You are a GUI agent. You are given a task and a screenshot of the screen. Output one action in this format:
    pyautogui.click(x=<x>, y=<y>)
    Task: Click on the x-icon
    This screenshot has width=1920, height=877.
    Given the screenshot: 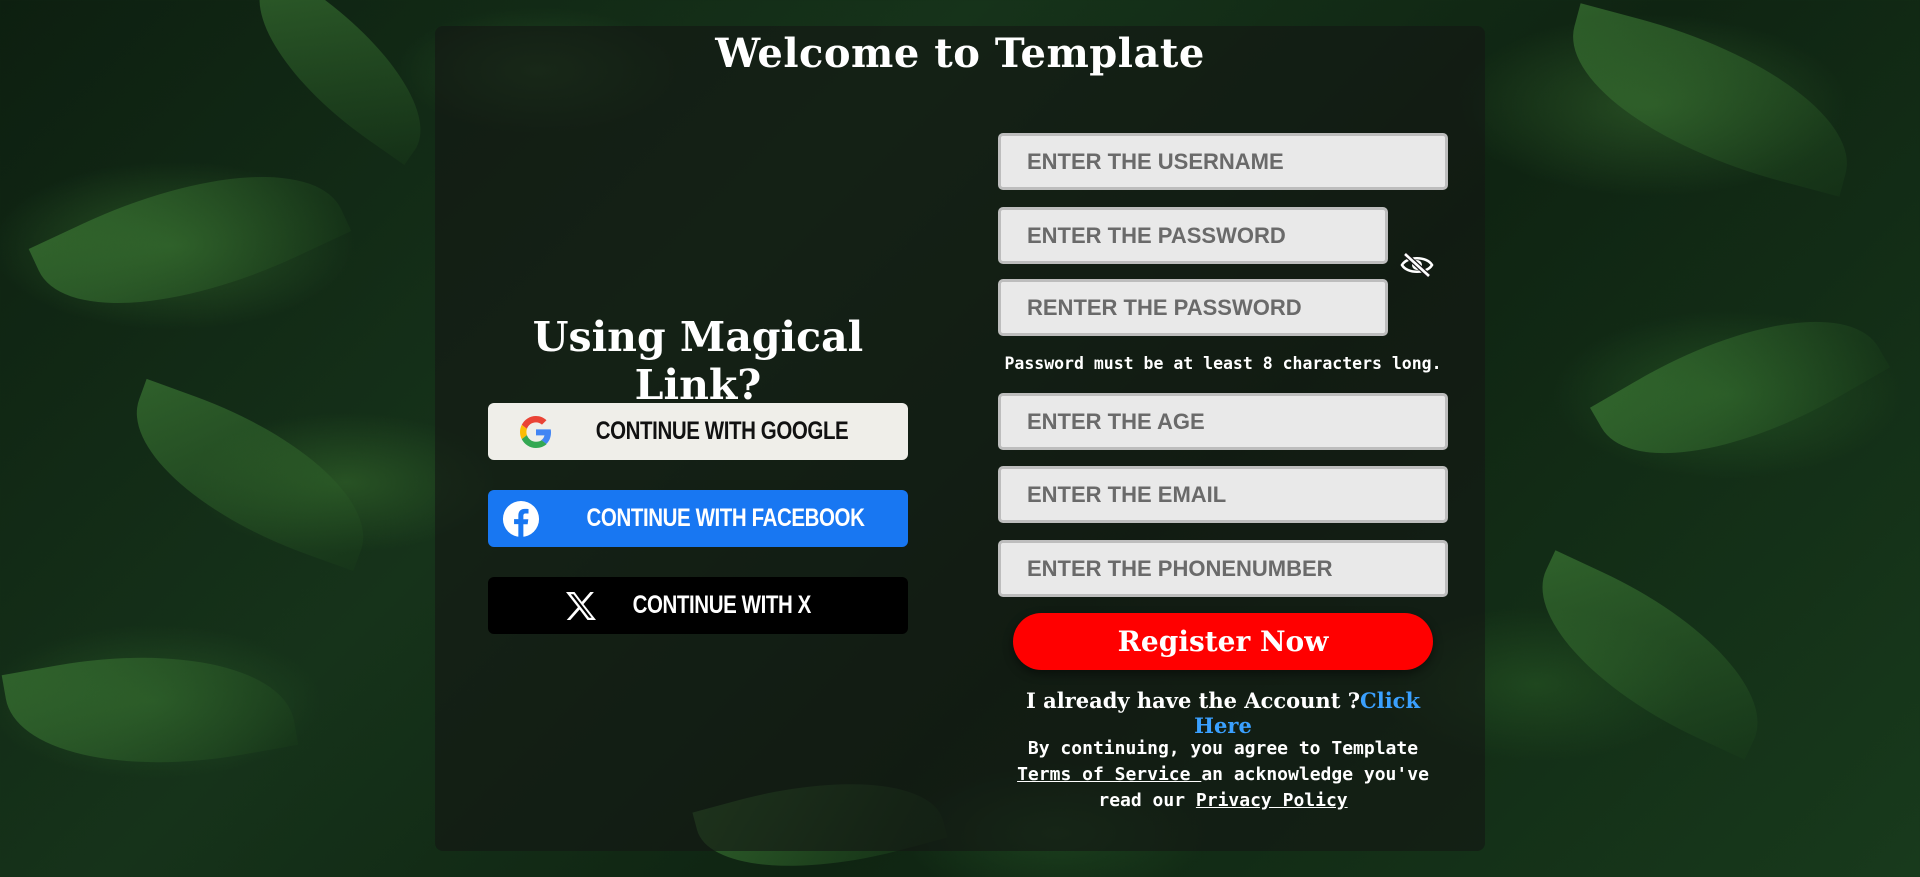 What is the action you would take?
    pyautogui.click(x=581, y=606)
    